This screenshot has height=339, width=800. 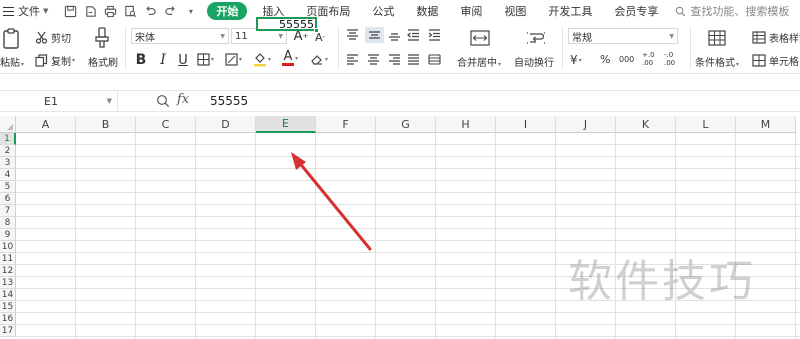 I want to click on thousands-separator-button: 000, so click(x=626, y=59).